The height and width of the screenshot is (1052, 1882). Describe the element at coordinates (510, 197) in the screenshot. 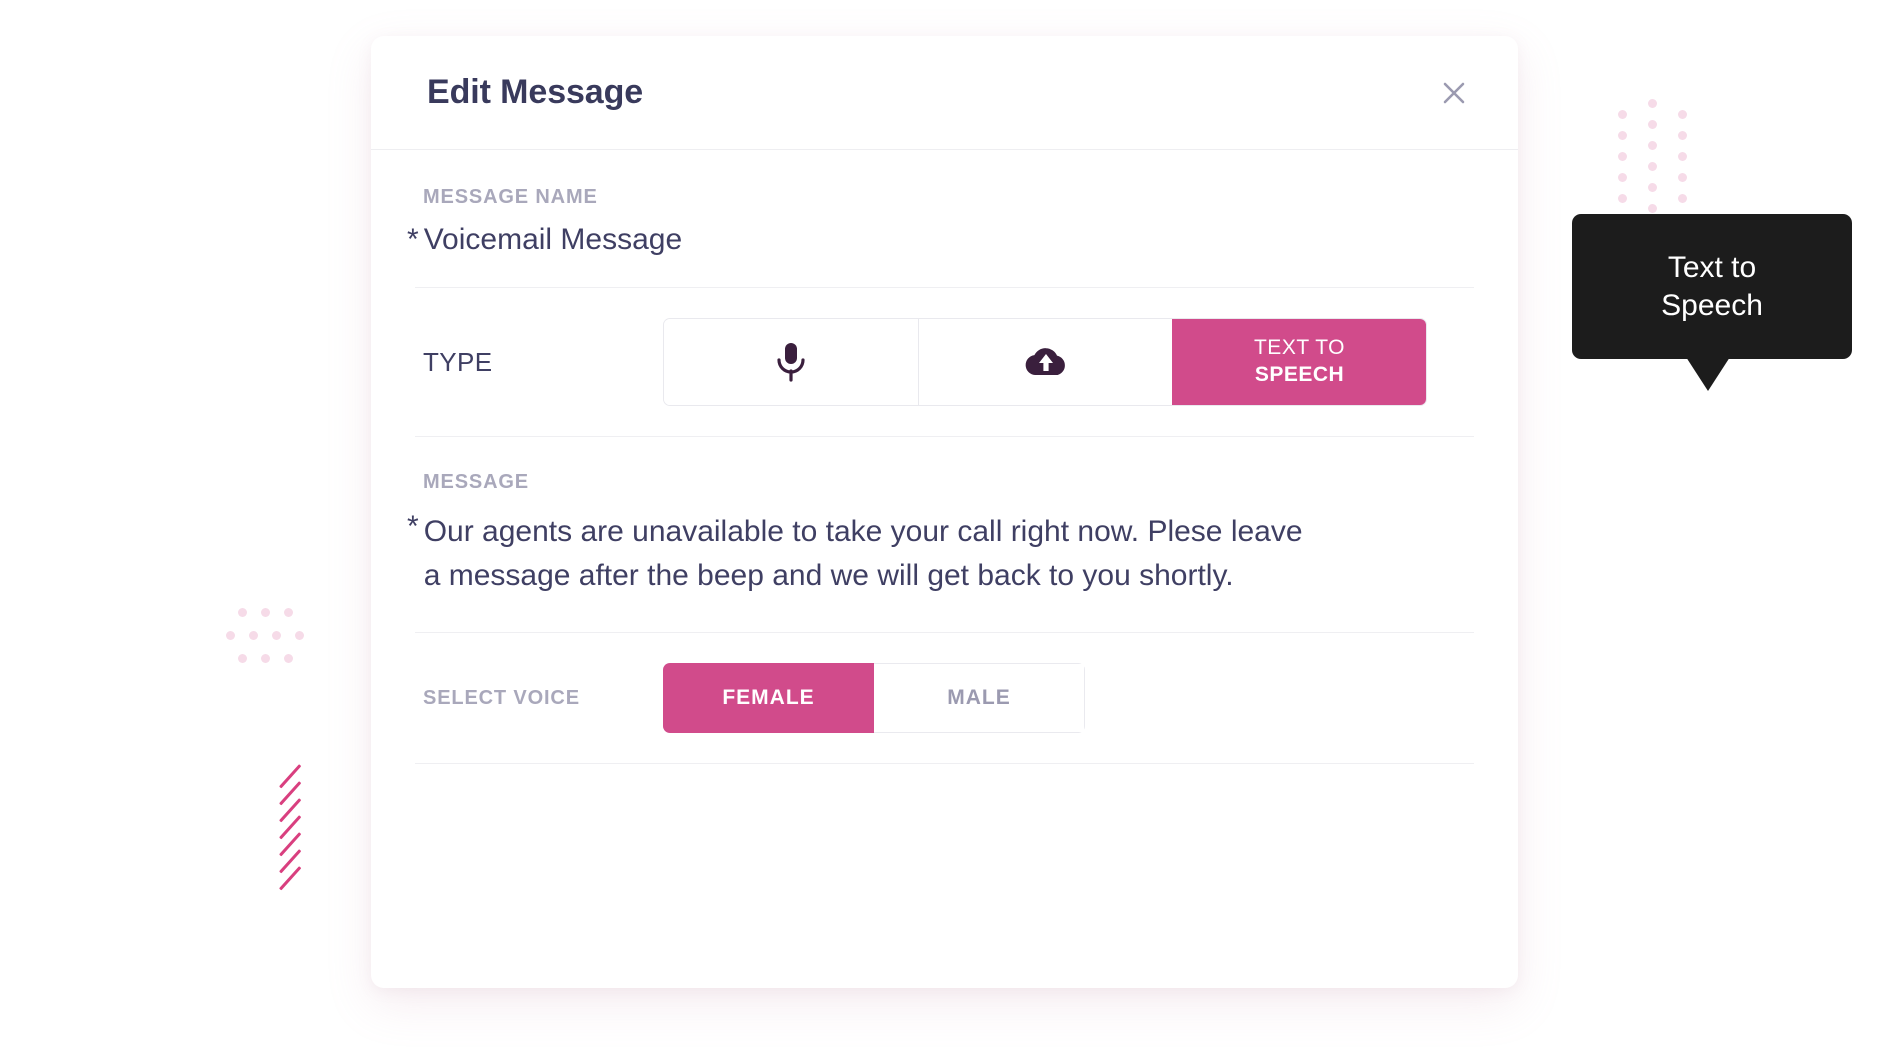

I see `message-name-label: MESSAGE NAME` at that location.